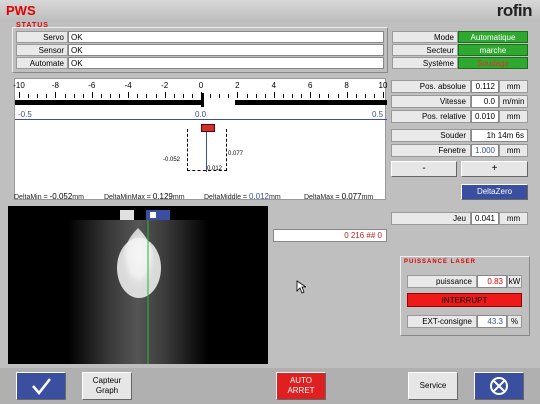  I want to click on brand-logo: rofin, so click(514, 10).